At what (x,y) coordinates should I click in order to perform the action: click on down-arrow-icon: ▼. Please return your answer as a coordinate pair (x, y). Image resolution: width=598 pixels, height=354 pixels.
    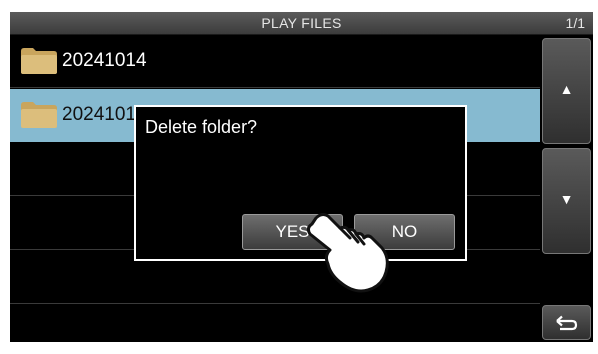
    Looking at the image, I should click on (566, 199).